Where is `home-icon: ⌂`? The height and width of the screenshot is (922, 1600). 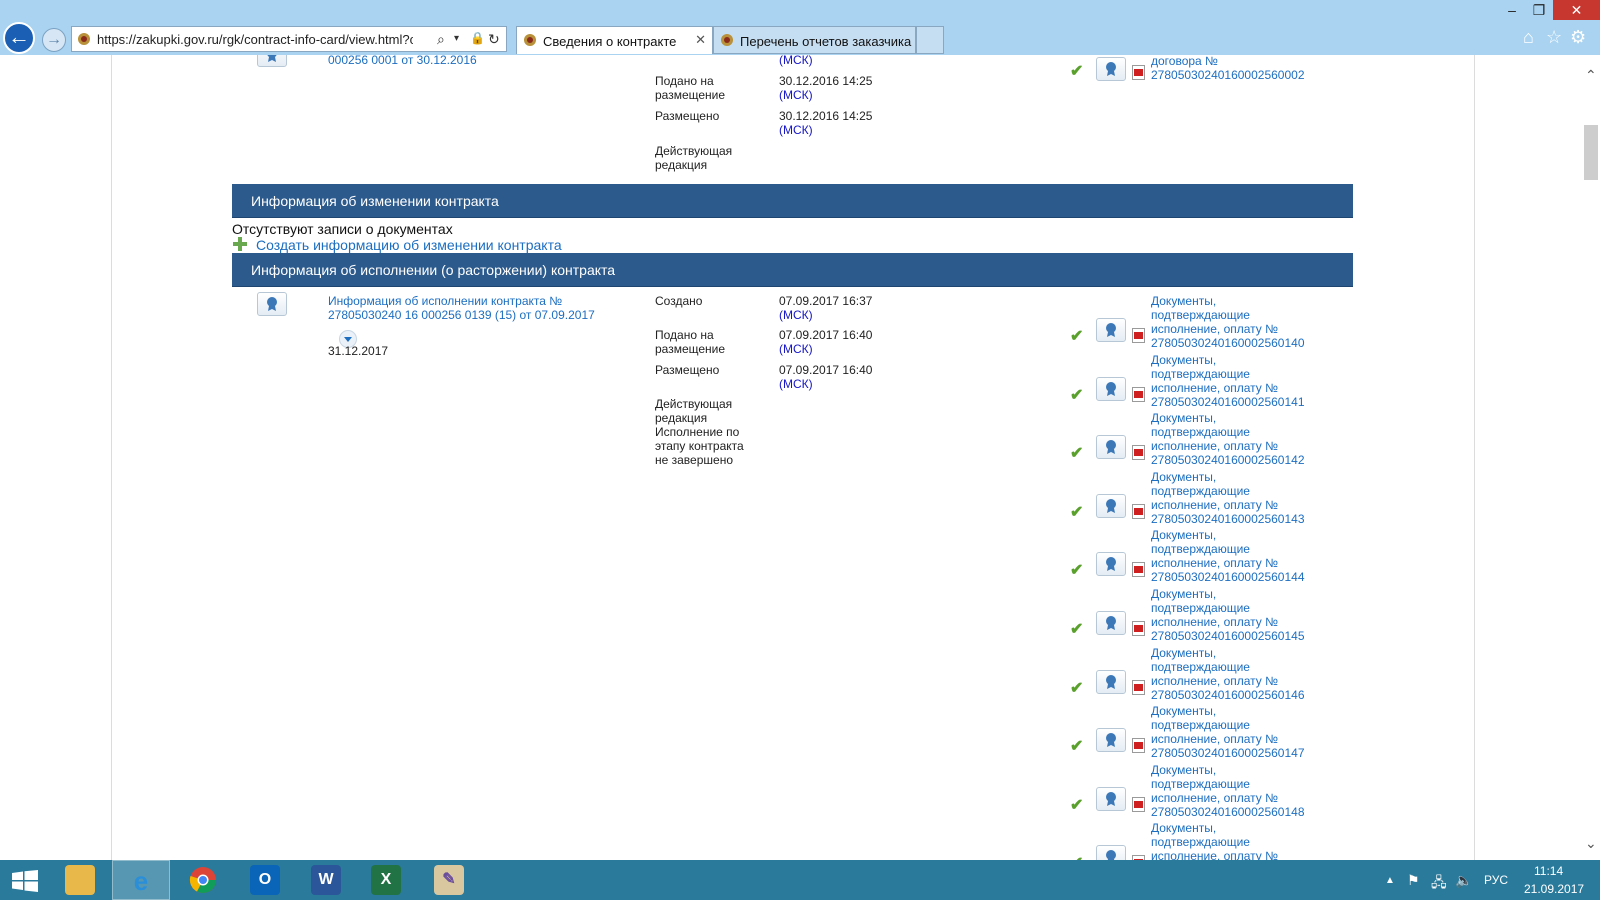 home-icon: ⌂ is located at coordinates (1528, 37).